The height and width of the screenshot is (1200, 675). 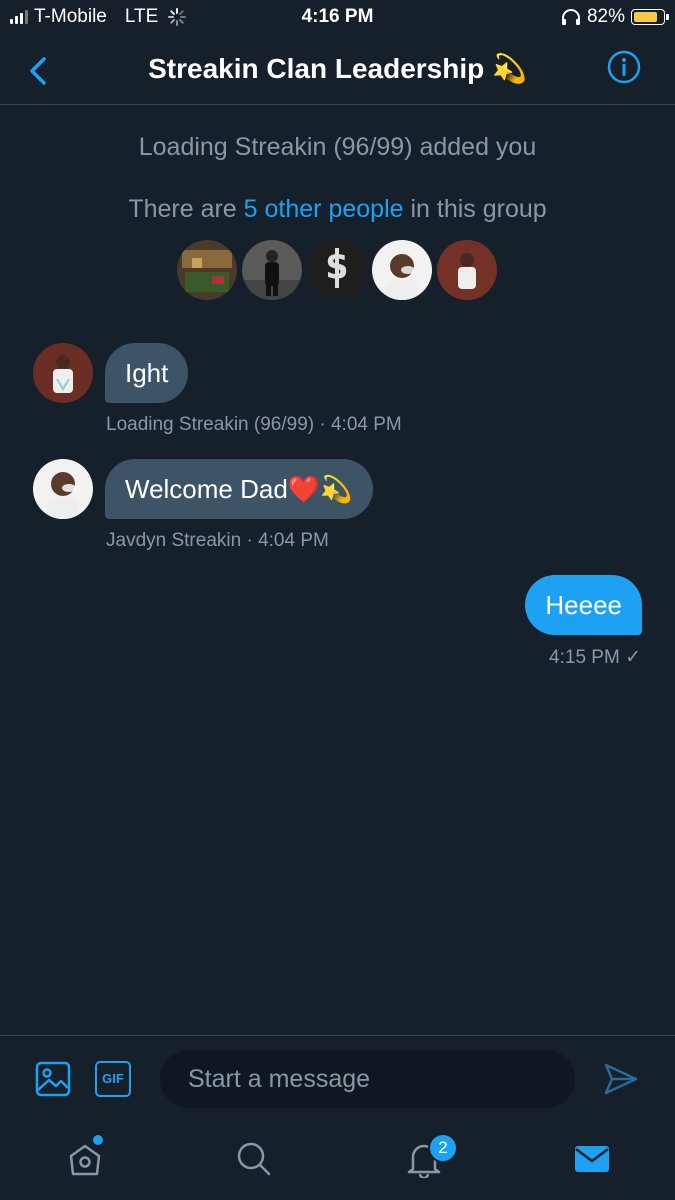 What do you see at coordinates (53, 1079) in the screenshot?
I see `image-icon` at bounding box center [53, 1079].